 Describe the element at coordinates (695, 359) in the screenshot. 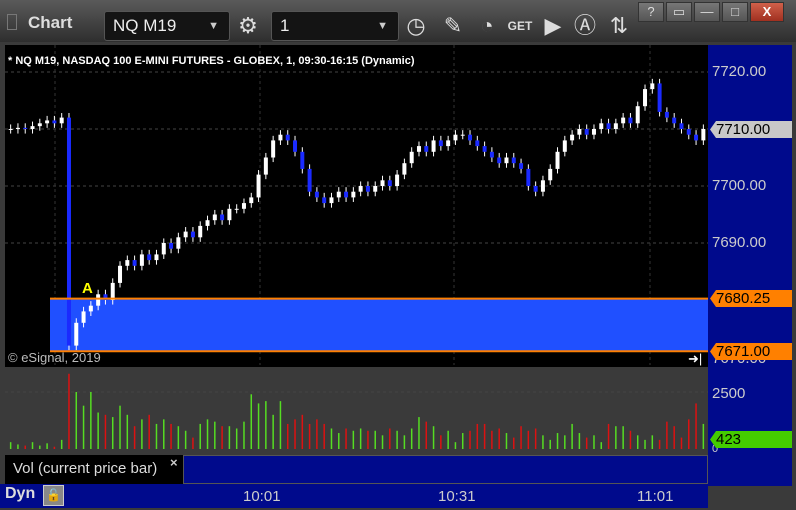

I see `scroll-end-icon: ➜|` at that location.